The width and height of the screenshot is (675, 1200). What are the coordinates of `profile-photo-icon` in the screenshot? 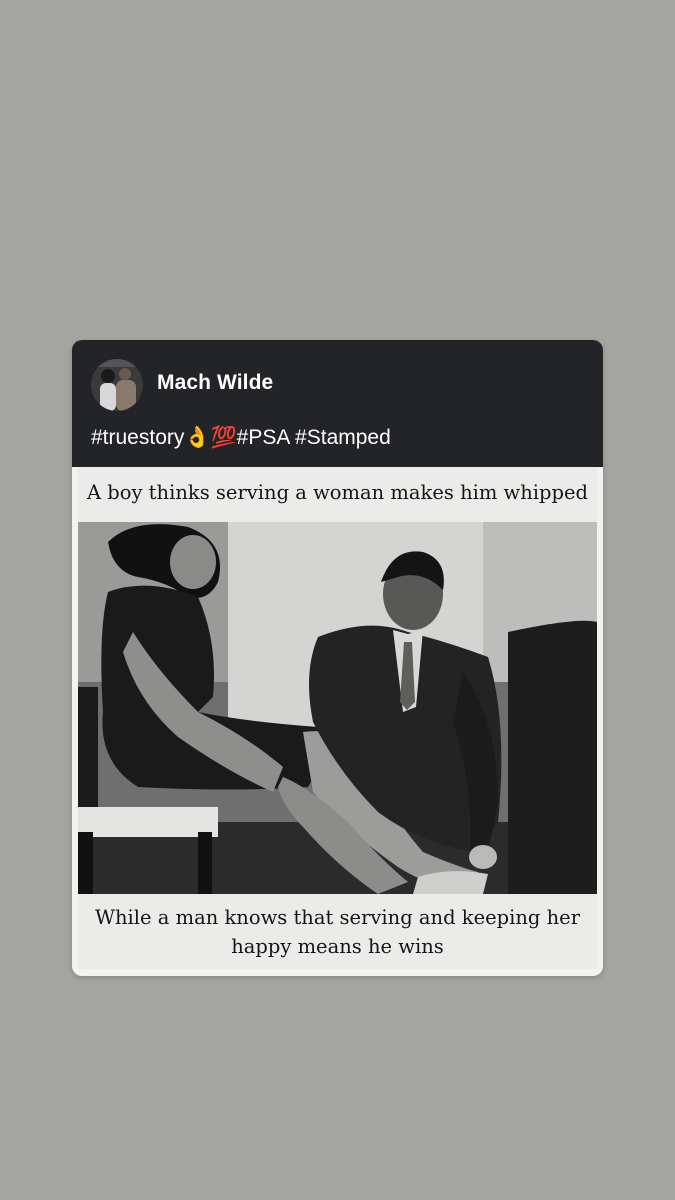 It's located at (117, 385).